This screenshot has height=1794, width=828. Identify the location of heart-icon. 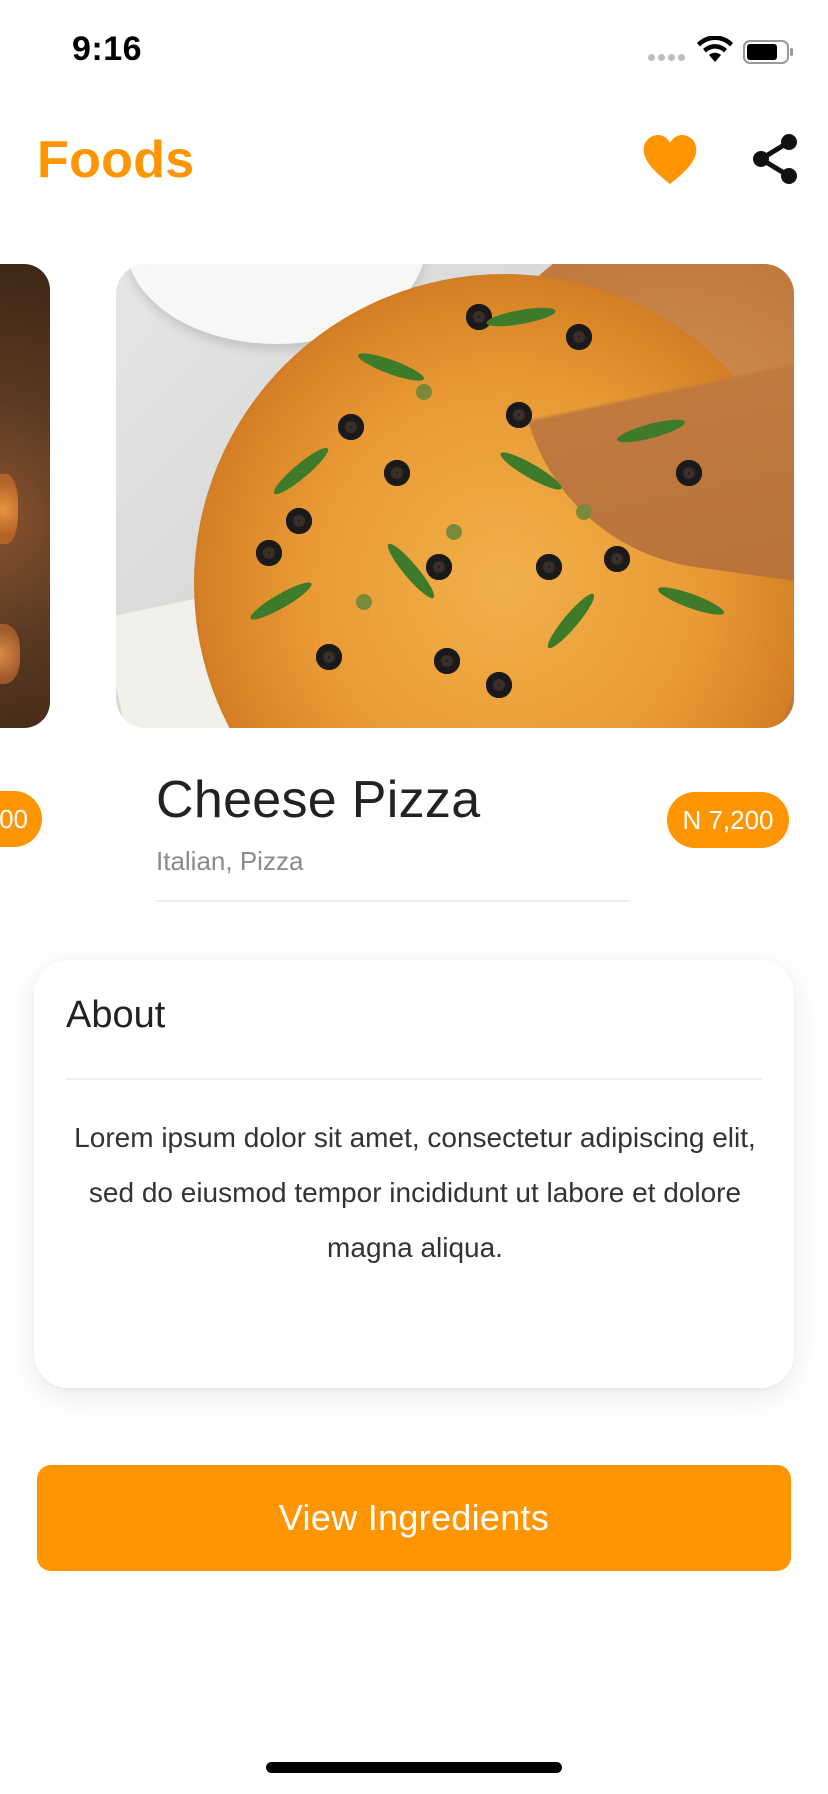
(670, 159).